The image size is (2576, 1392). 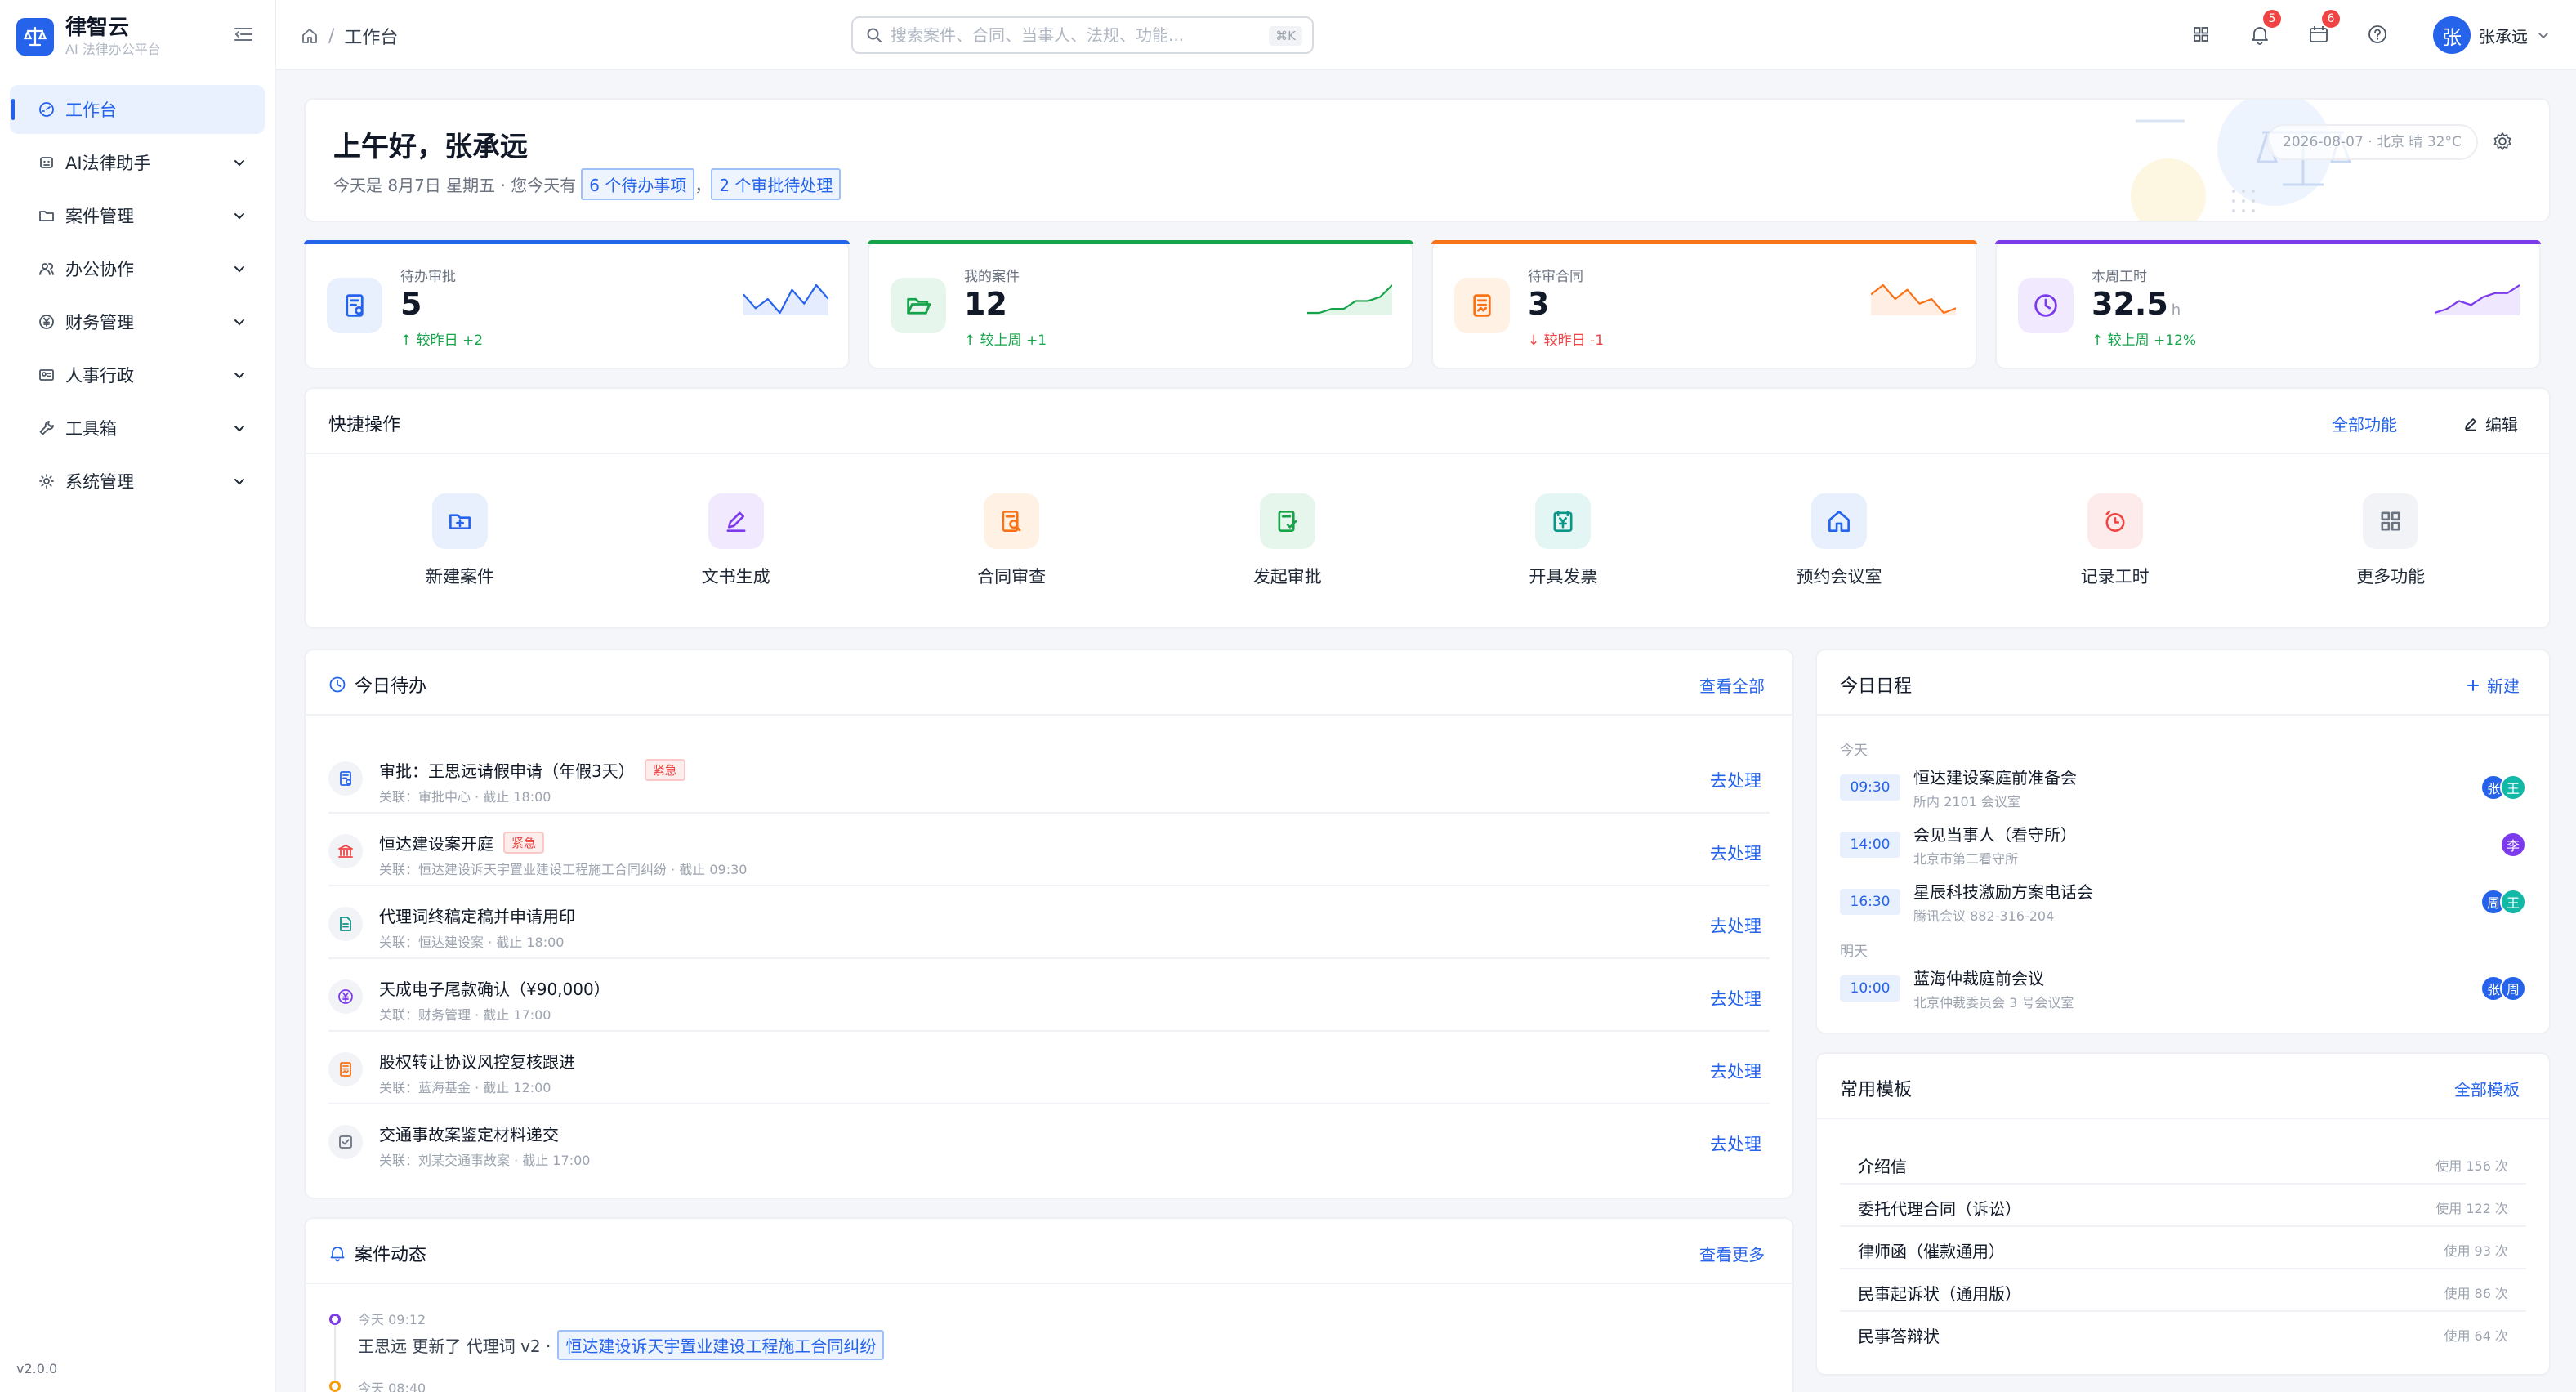 What do you see at coordinates (1839, 540) in the screenshot?
I see `quick-action: 预约会议室` at bounding box center [1839, 540].